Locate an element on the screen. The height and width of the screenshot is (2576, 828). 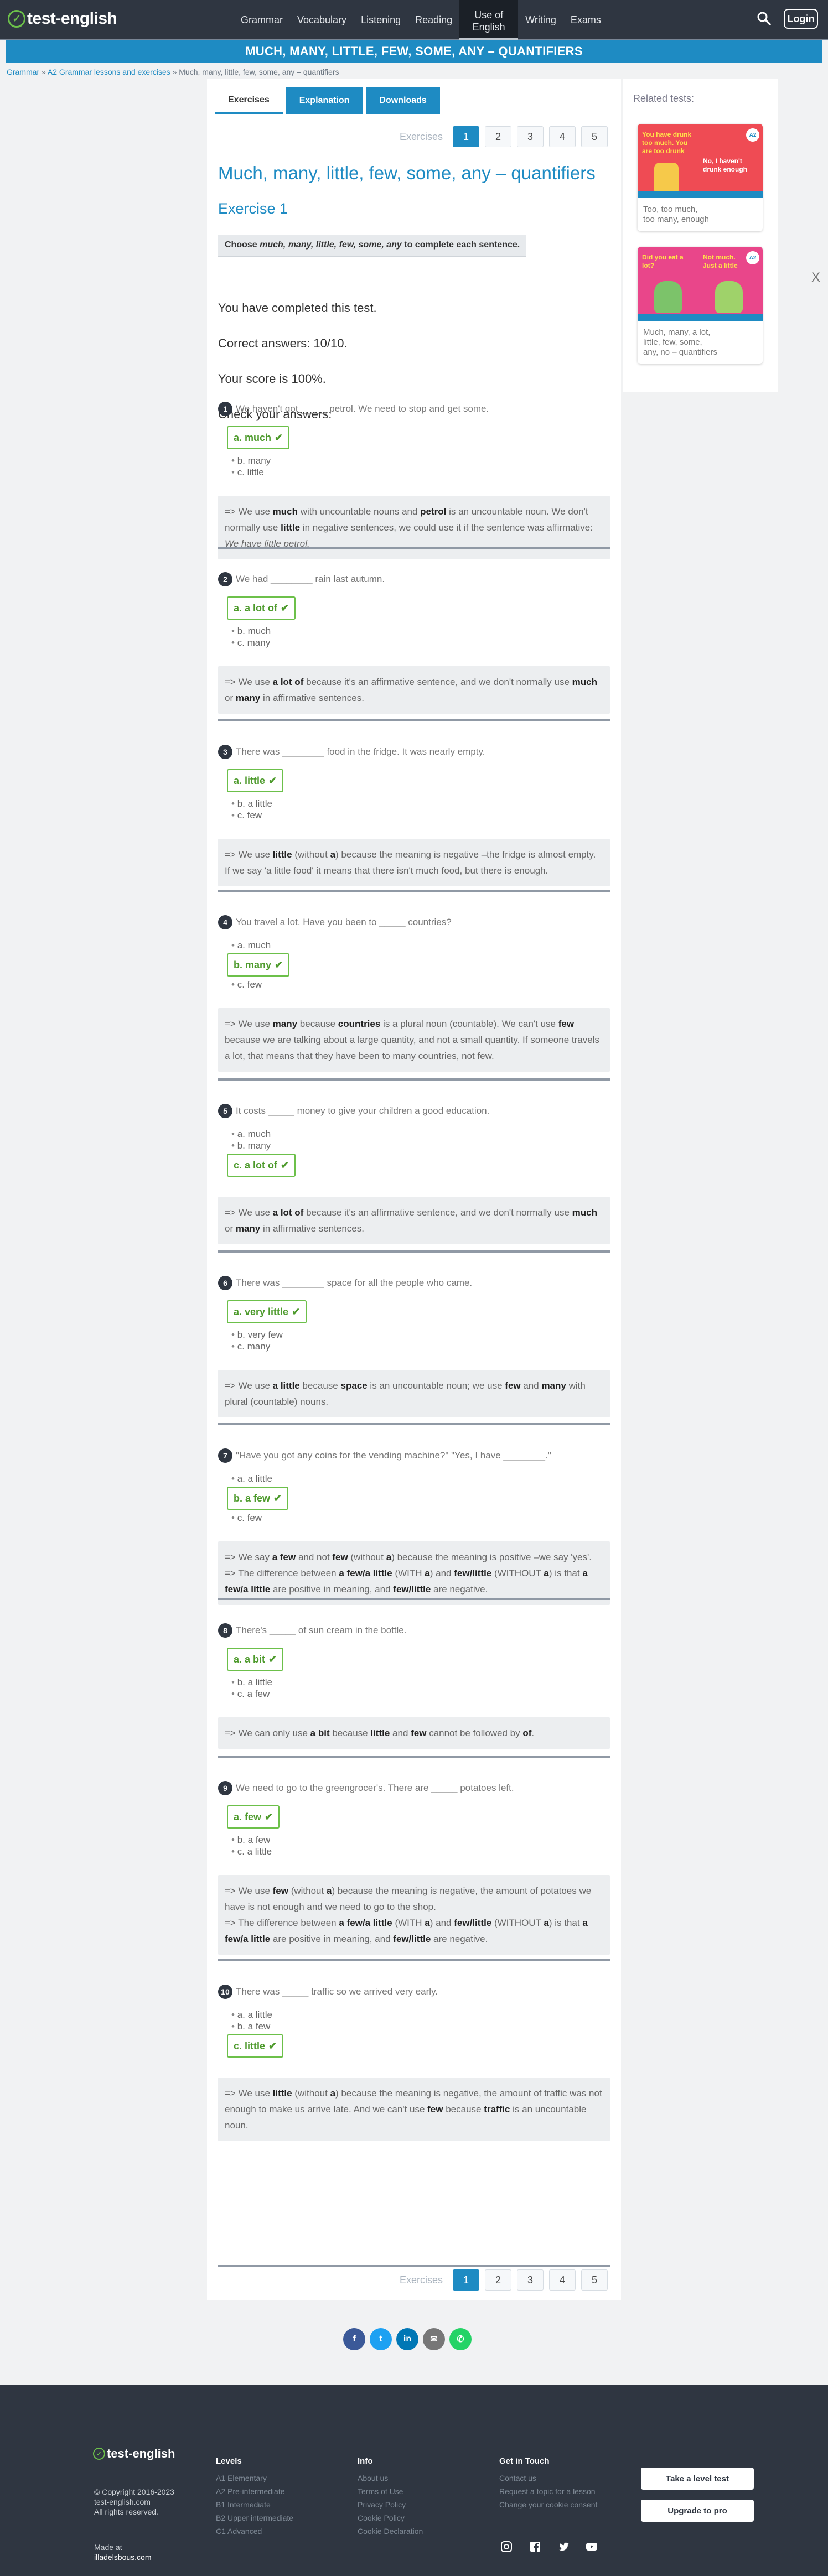
facebook-icon: f is located at coordinates (354, 2339).